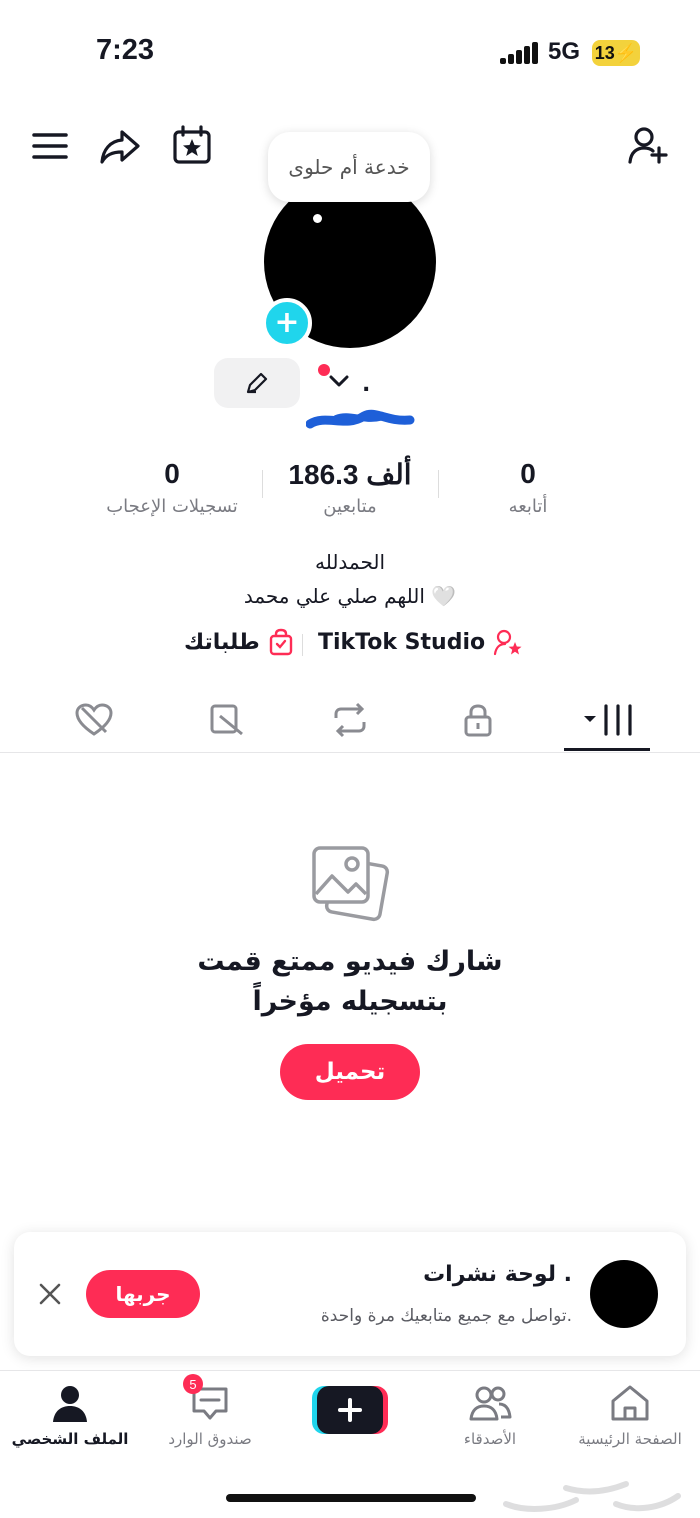  What do you see at coordinates (339, 381) in the screenshot?
I see `chevron-down-icon` at bounding box center [339, 381].